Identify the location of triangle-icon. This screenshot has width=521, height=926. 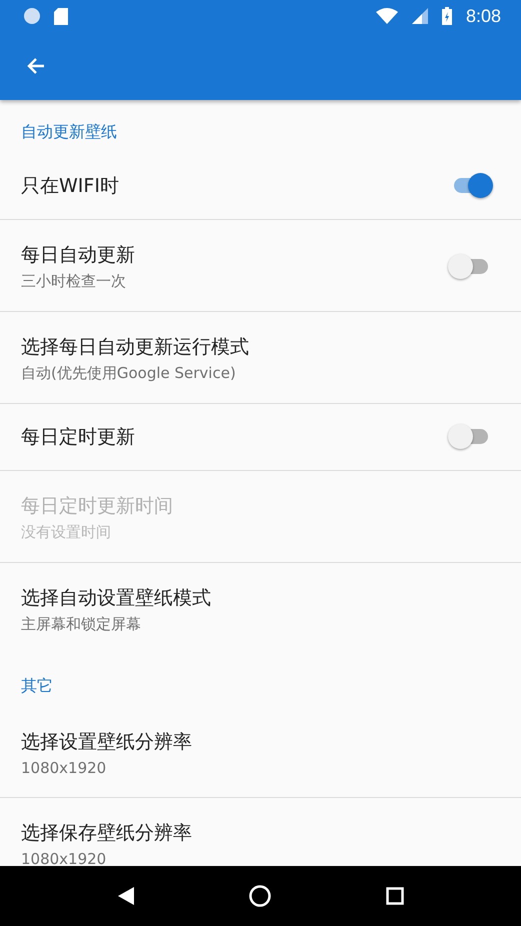
(126, 896).